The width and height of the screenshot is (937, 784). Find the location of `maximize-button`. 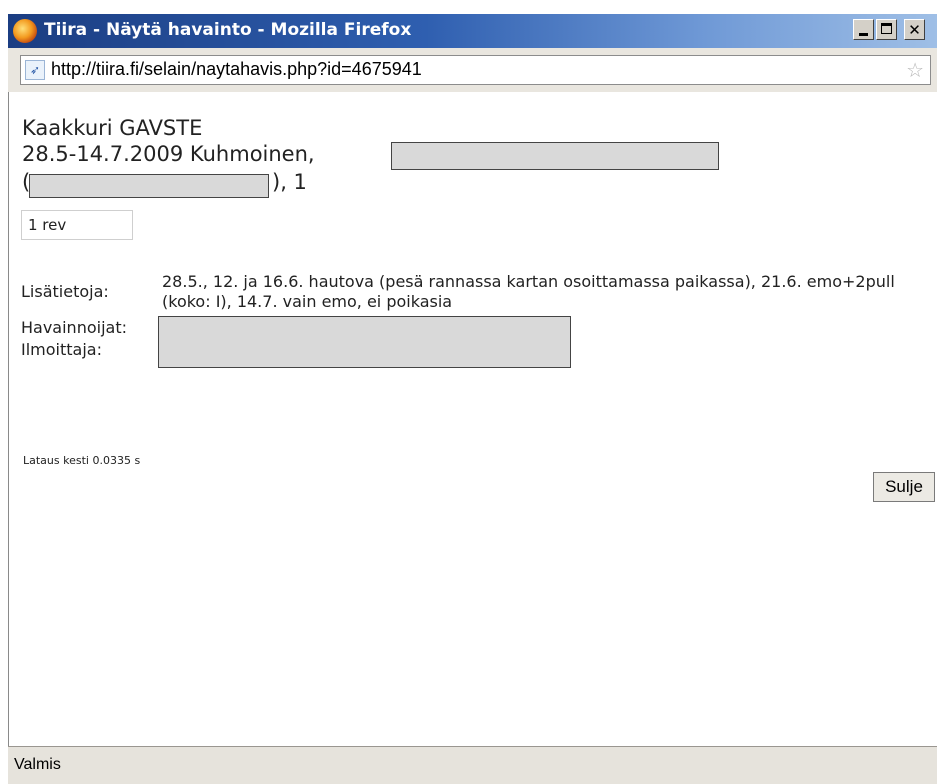

maximize-button is located at coordinates (886, 29).